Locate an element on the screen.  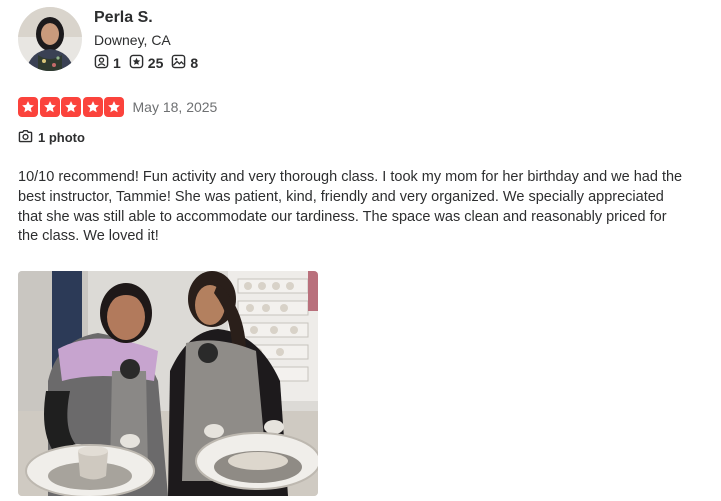
friends-count: 1 is located at coordinates (117, 63).